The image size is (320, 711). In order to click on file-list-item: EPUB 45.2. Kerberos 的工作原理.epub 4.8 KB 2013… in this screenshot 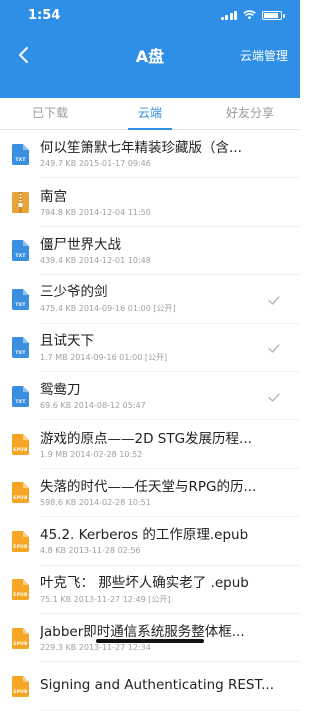, I will do `click(150, 541)`.